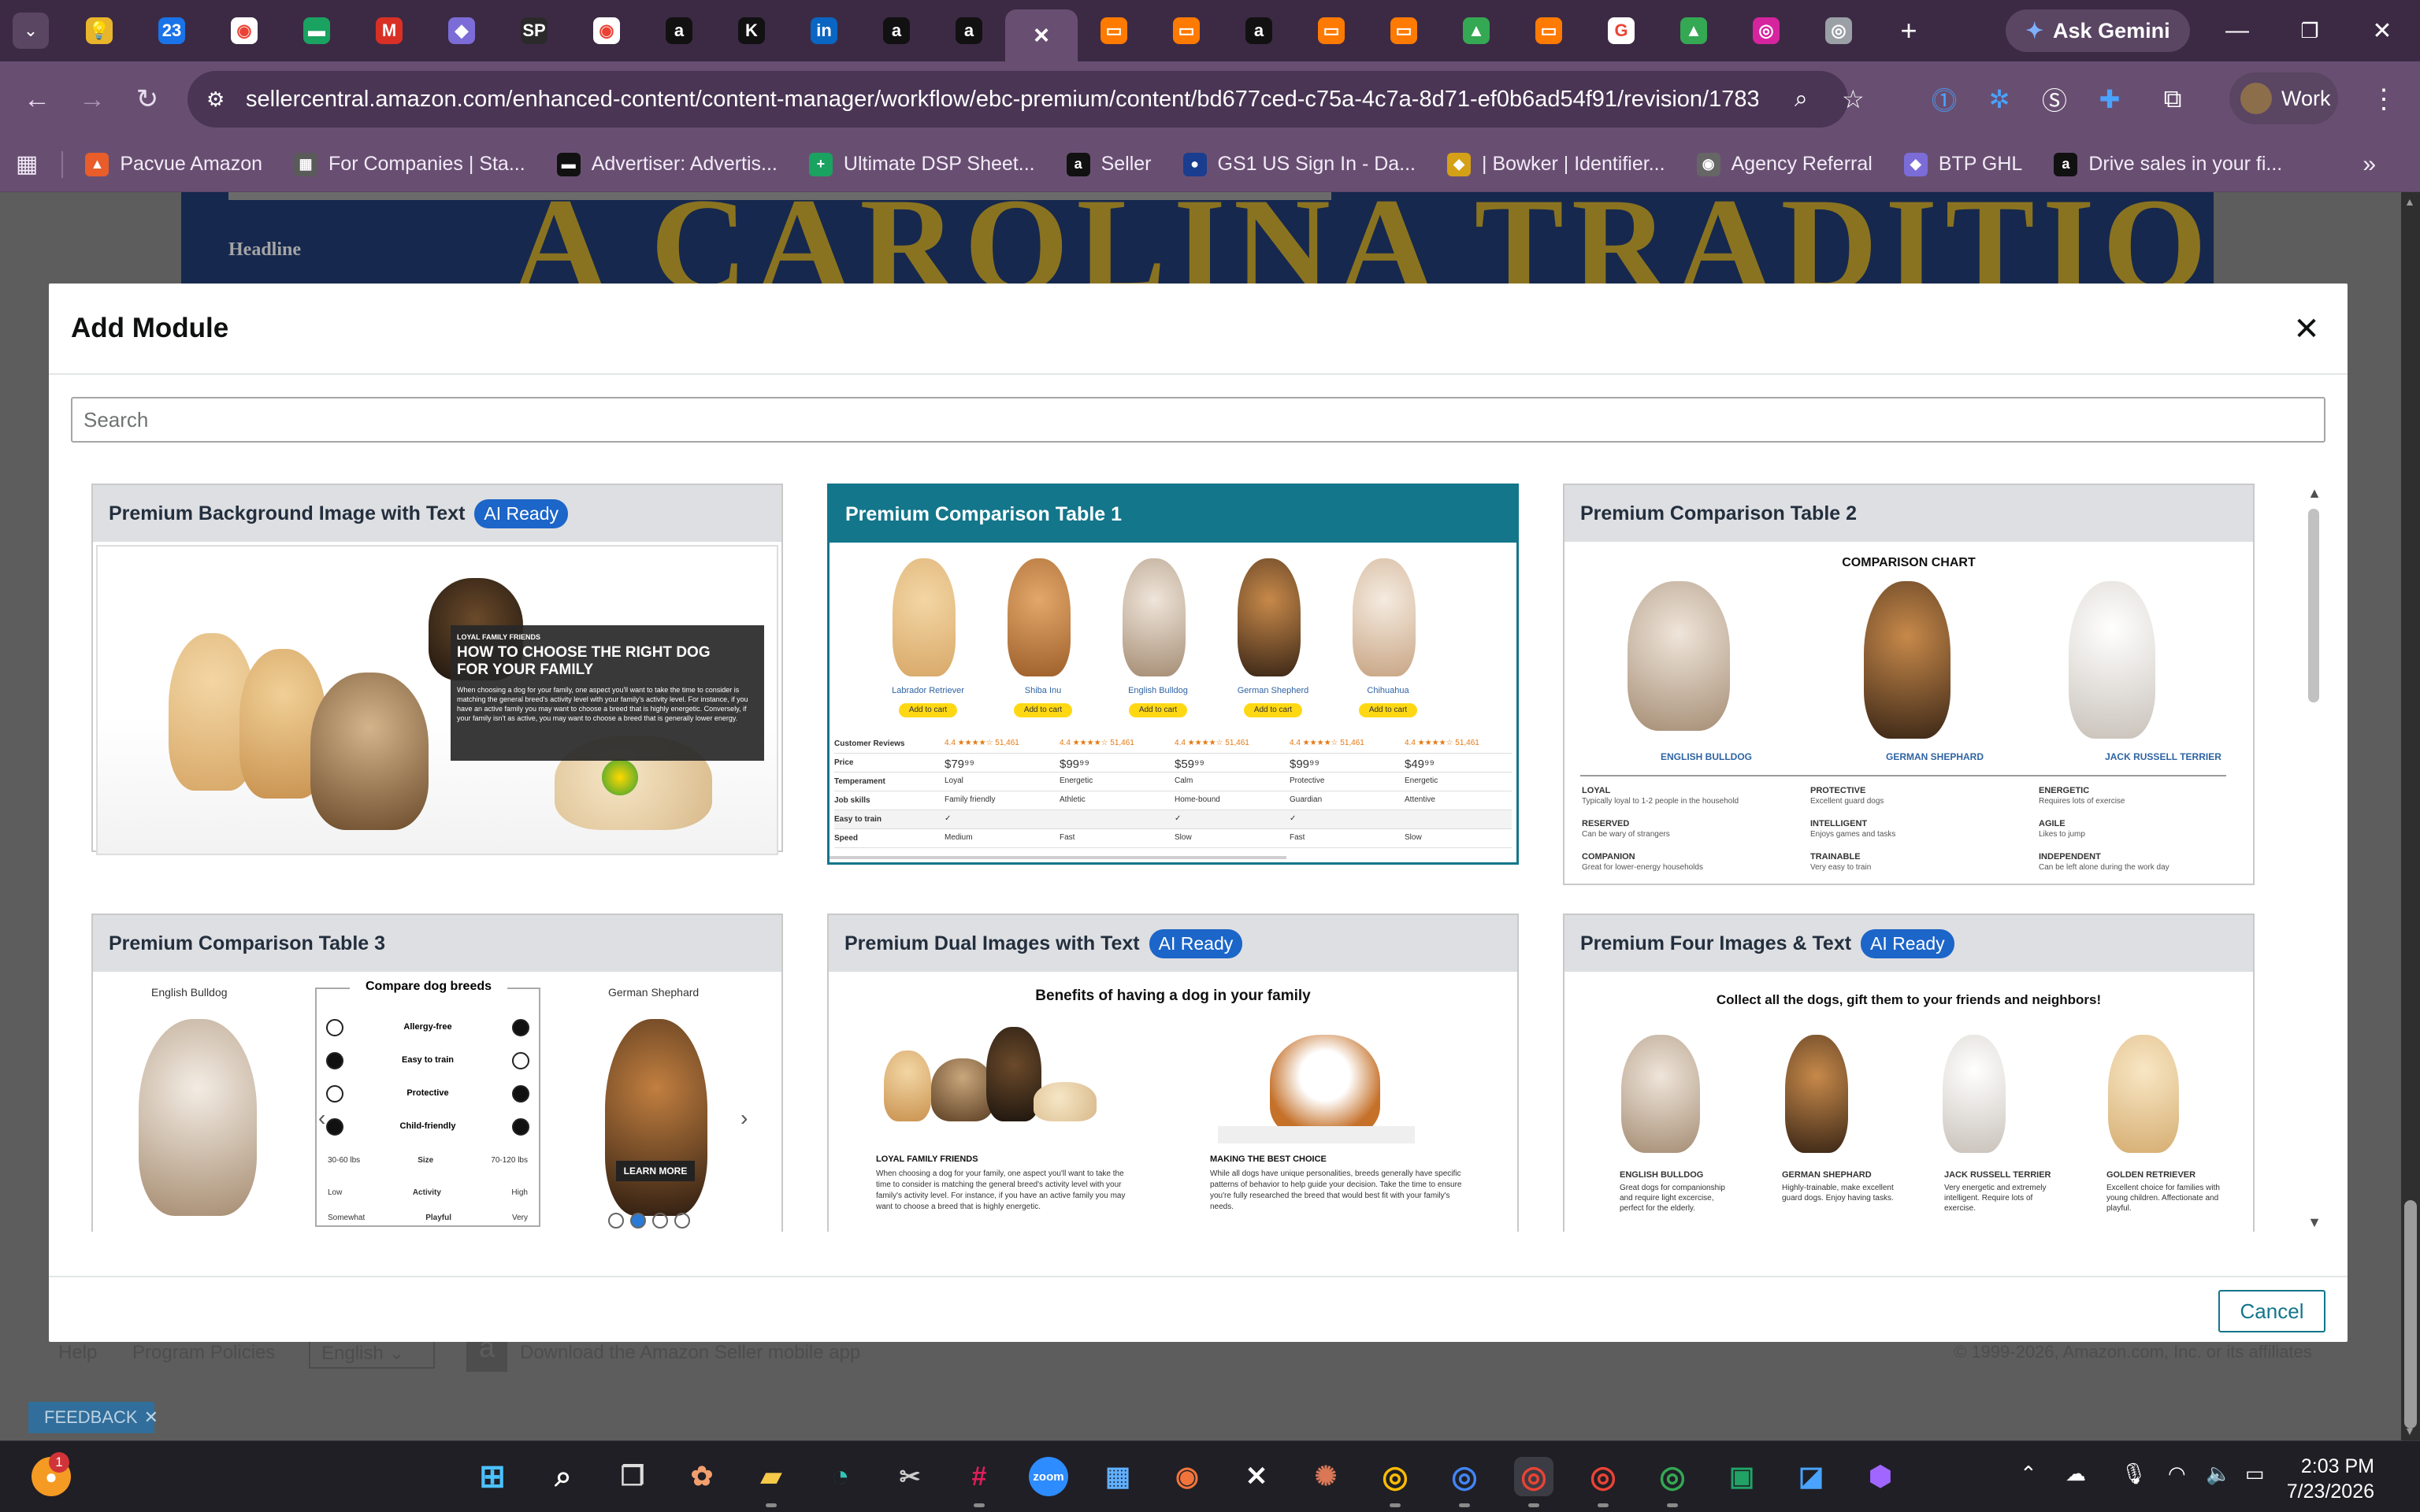 This screenshot has width=2420, height=1512. What do you see at coordinates (1395, 1482) in the screenshot?
I see `chrome-profile-1-icon: ◎` at bounding box center [1395, 1482].